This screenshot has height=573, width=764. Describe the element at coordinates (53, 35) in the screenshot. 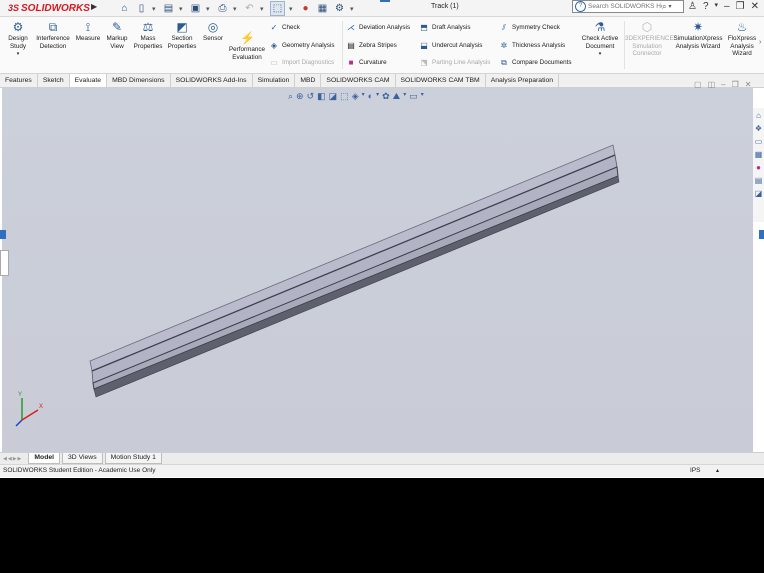

I see `interference-detection-button: ⧉ Interference Detection` at that location.